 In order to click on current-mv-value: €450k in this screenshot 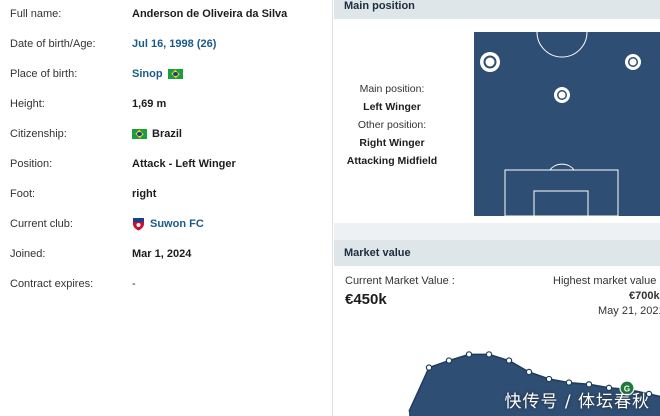, I will do `click(366, 299)`.